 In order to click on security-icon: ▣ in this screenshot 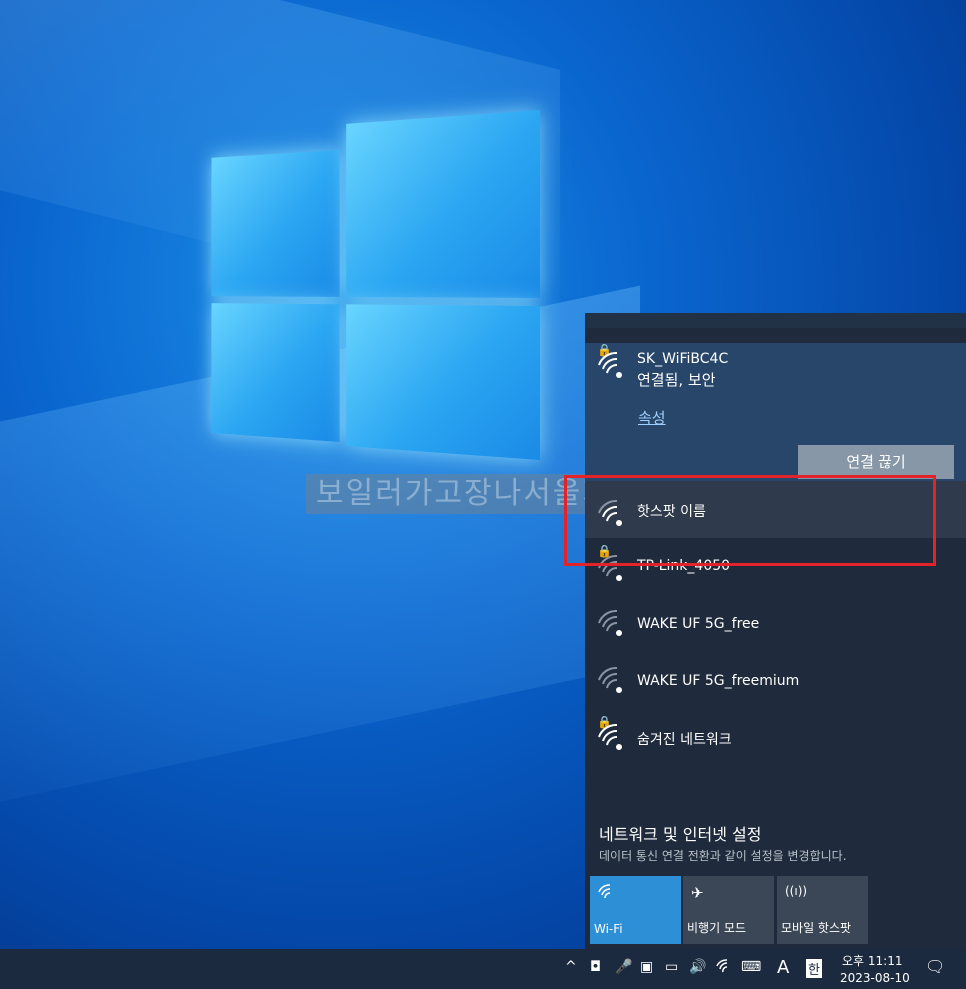, I will do `click(646, 967)`.